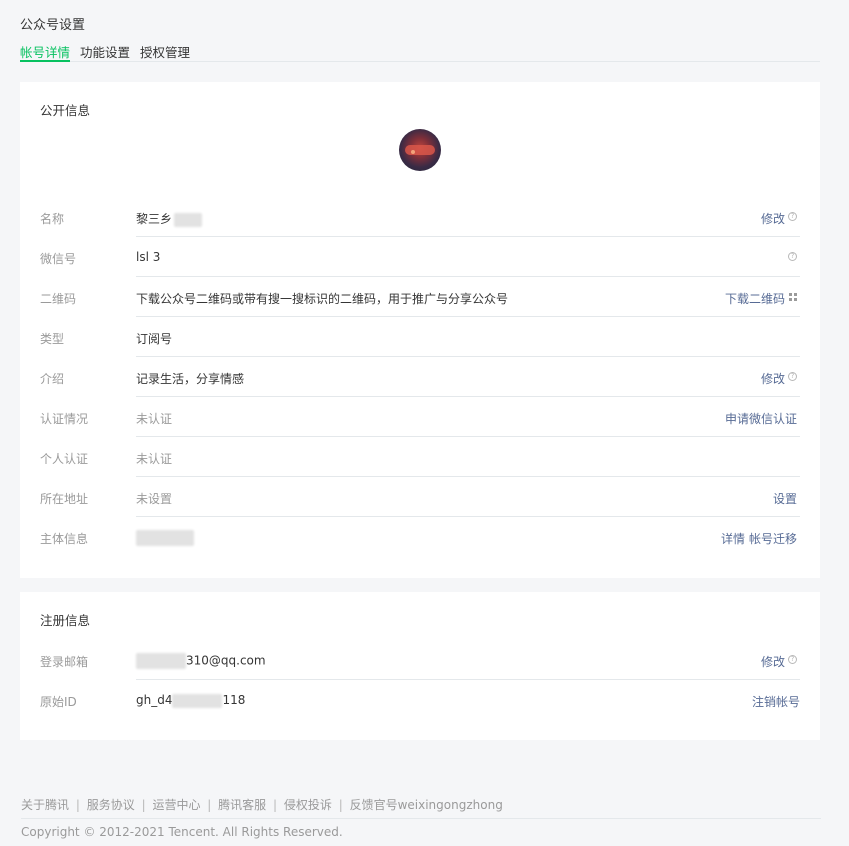 This screenshot has width=849, height=846. I want to click on edit-email-link: 修改, so click(773, 661).